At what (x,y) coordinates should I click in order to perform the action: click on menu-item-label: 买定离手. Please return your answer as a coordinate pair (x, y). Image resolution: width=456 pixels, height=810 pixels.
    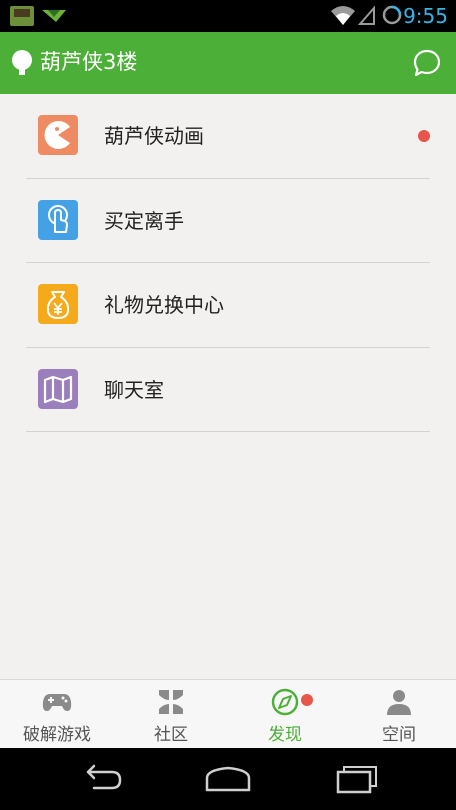
    Looking at the image, I should click on (144, 220).